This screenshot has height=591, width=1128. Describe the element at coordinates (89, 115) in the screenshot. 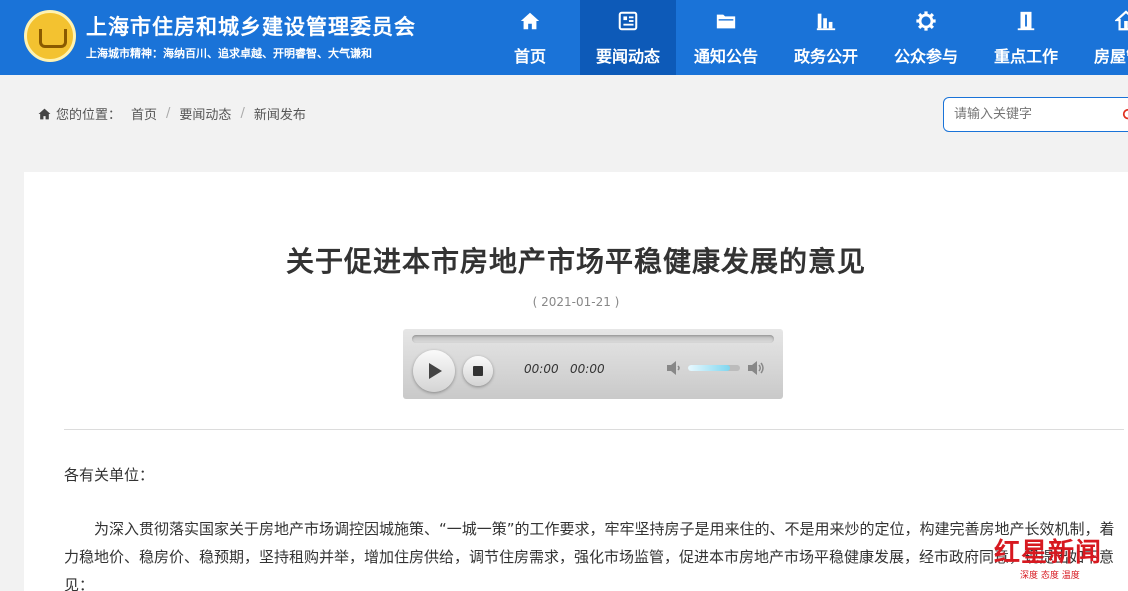

I see `breadcrumb-prefix: 您的位置：` at that location.